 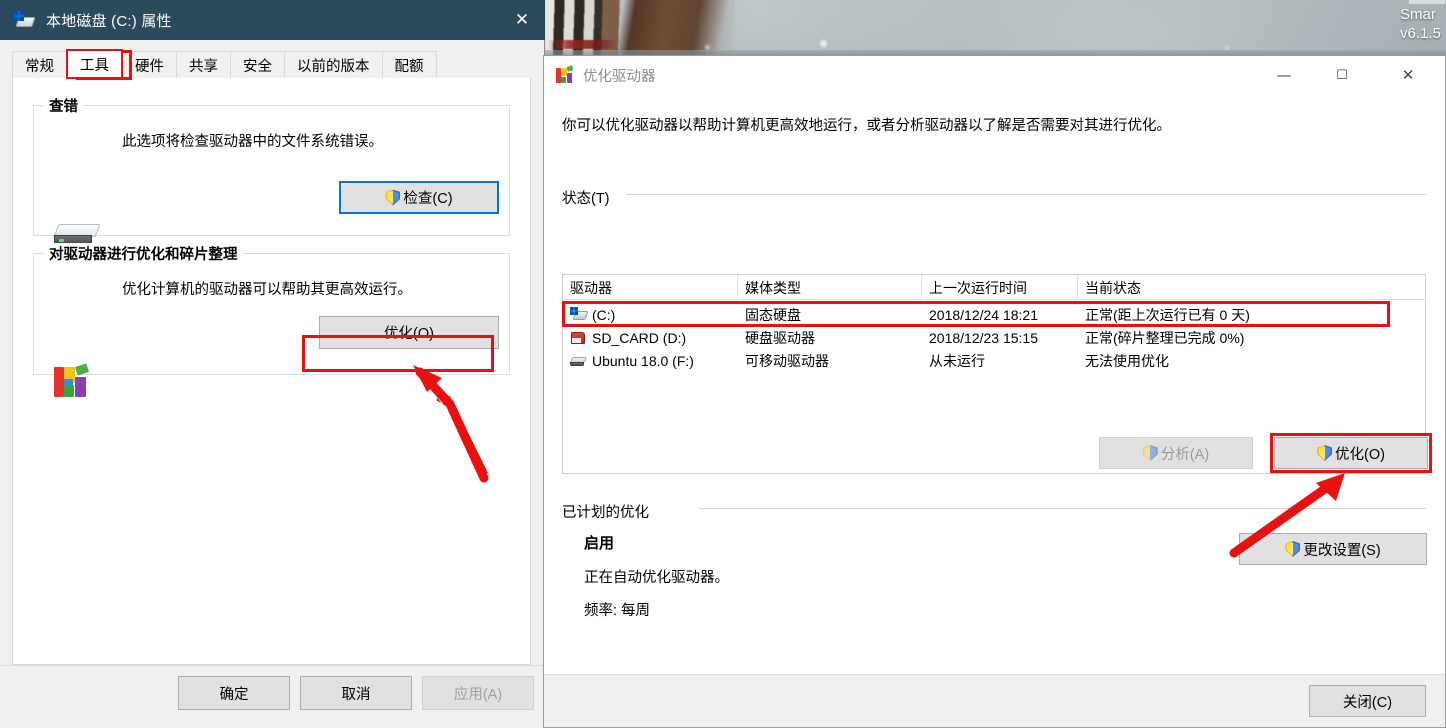 I want to click on properties-tab-strip: 常规 工具 硬件 共享 安全 以前的版本 配额, so click(x=271, y=64).